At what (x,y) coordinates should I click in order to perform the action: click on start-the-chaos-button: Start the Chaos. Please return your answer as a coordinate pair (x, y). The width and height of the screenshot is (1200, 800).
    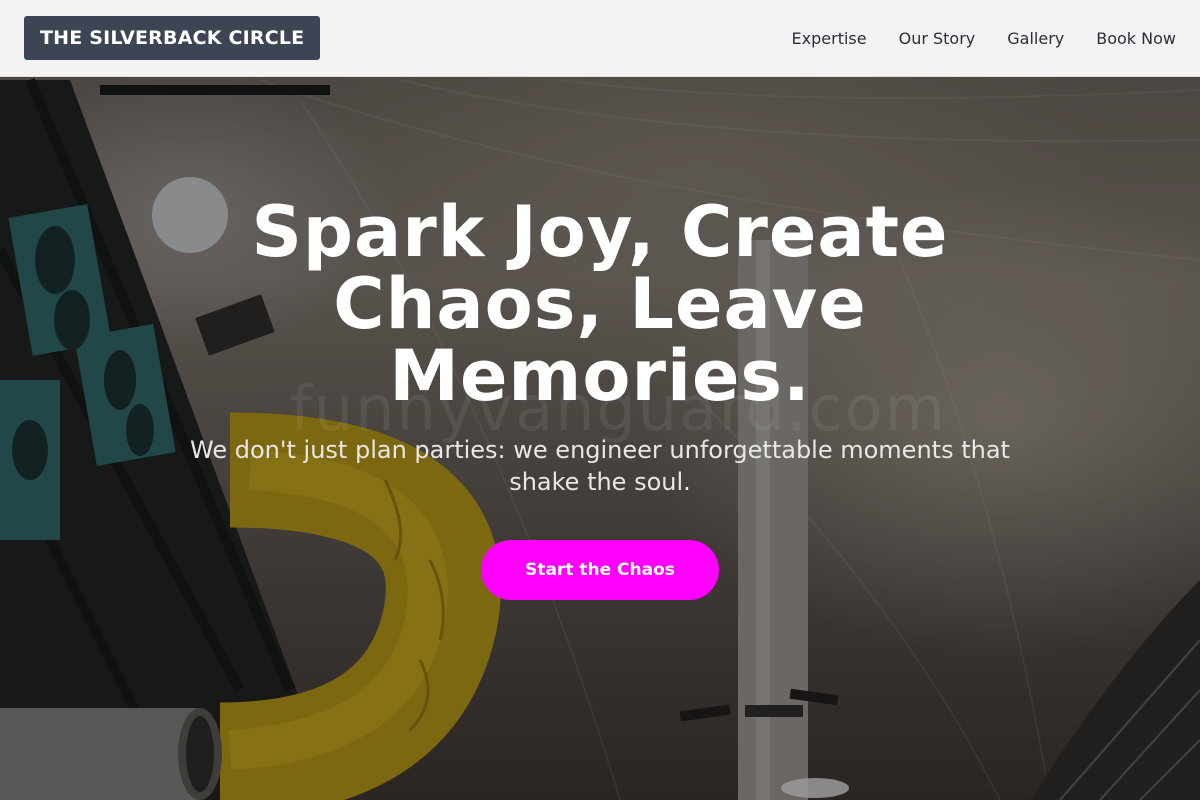
    Looking at the image, I should click on (600, 570).